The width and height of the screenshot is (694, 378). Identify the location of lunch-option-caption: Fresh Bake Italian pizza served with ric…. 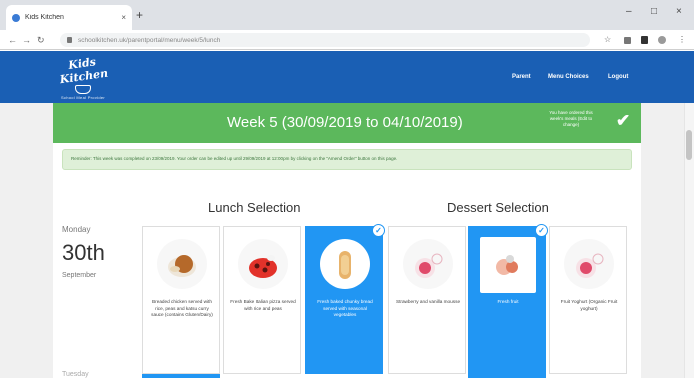
(263, 305).